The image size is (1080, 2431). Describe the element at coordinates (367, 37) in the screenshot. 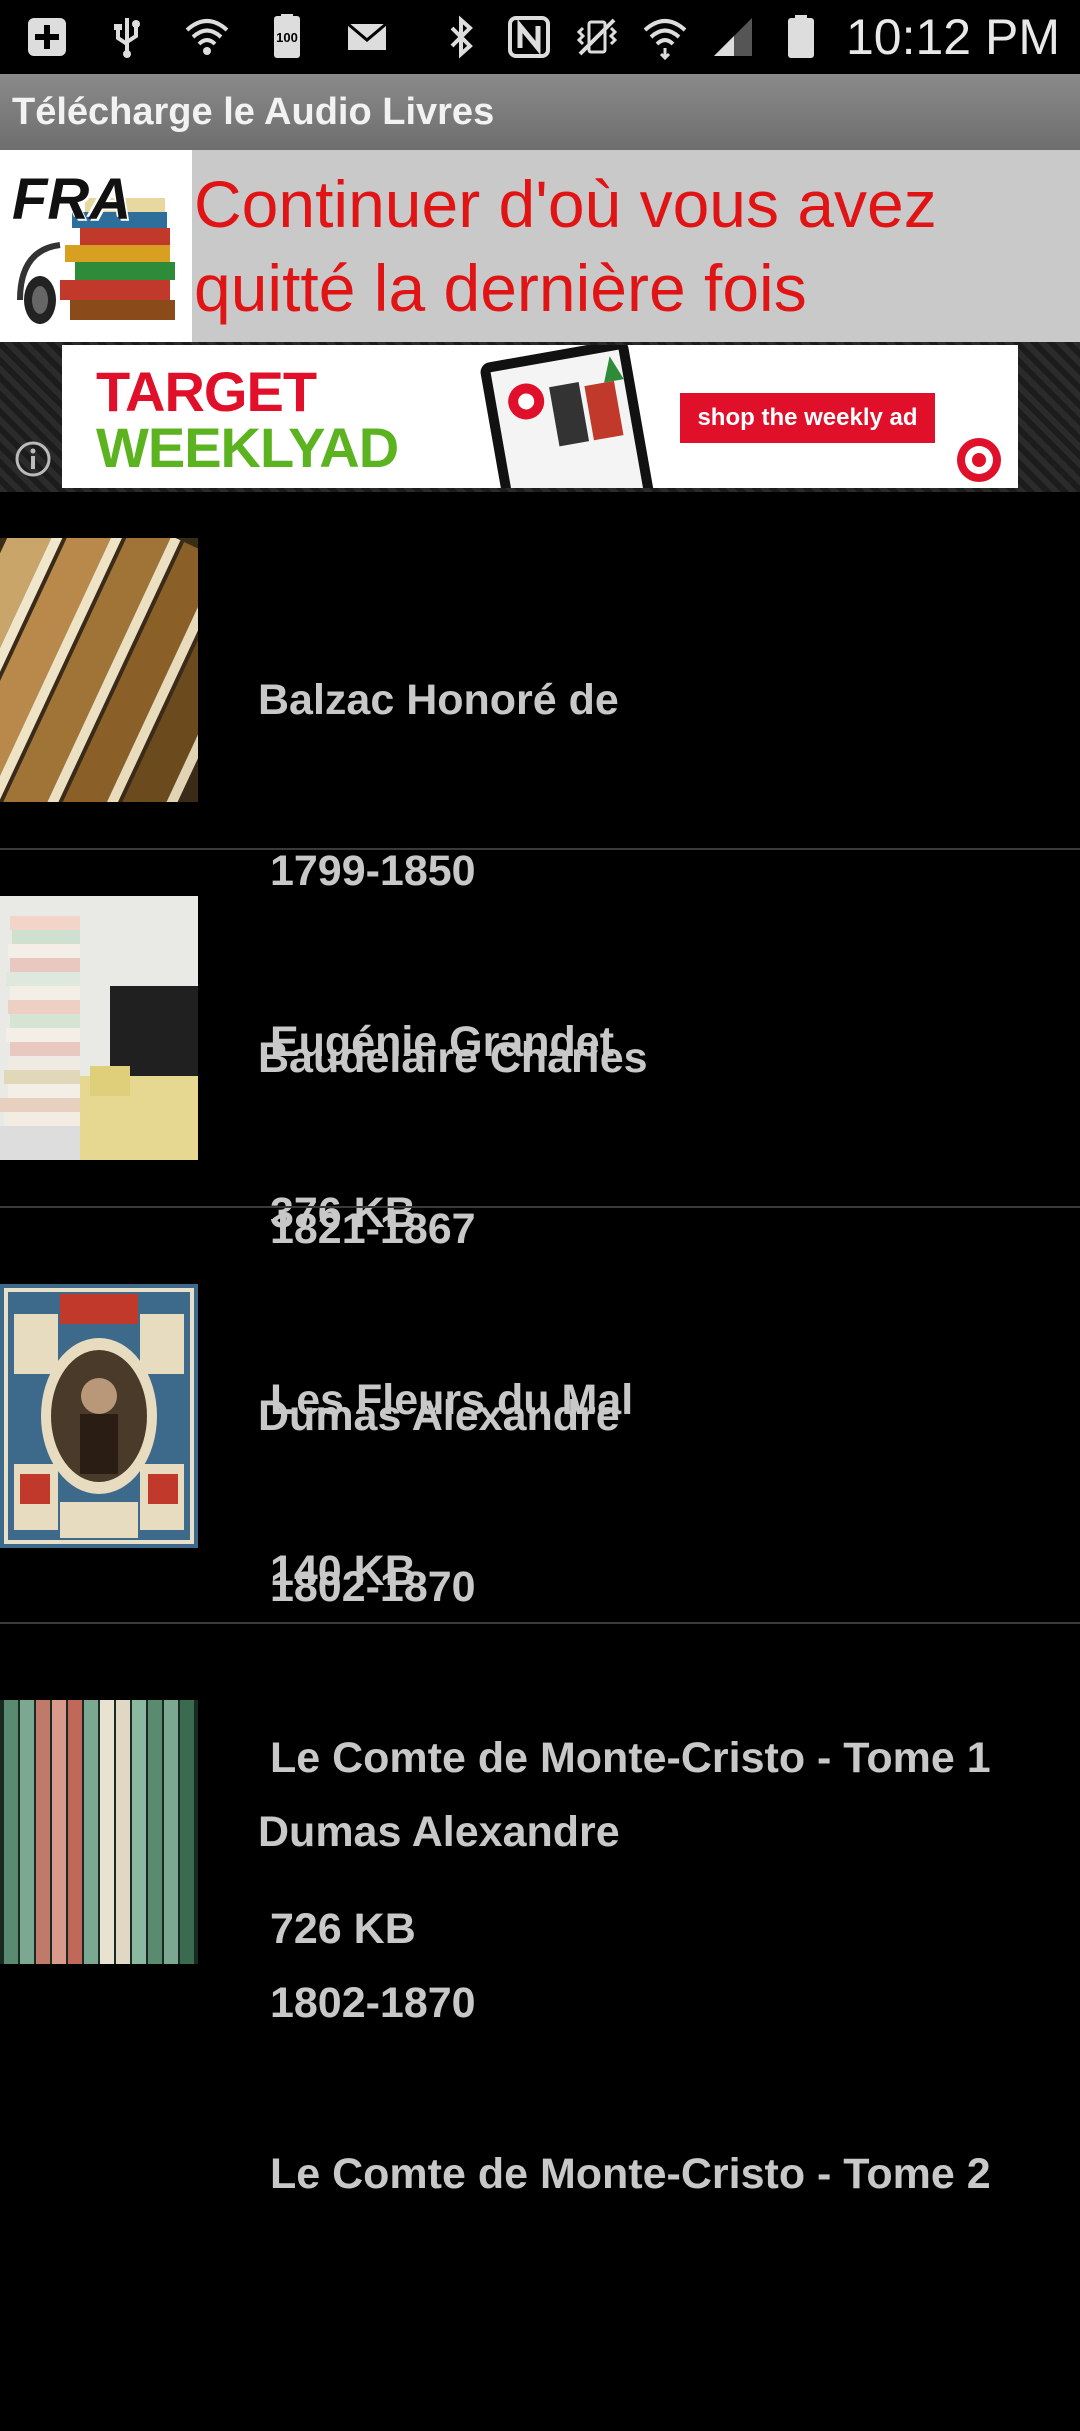

I see `mail-icon` at that location.